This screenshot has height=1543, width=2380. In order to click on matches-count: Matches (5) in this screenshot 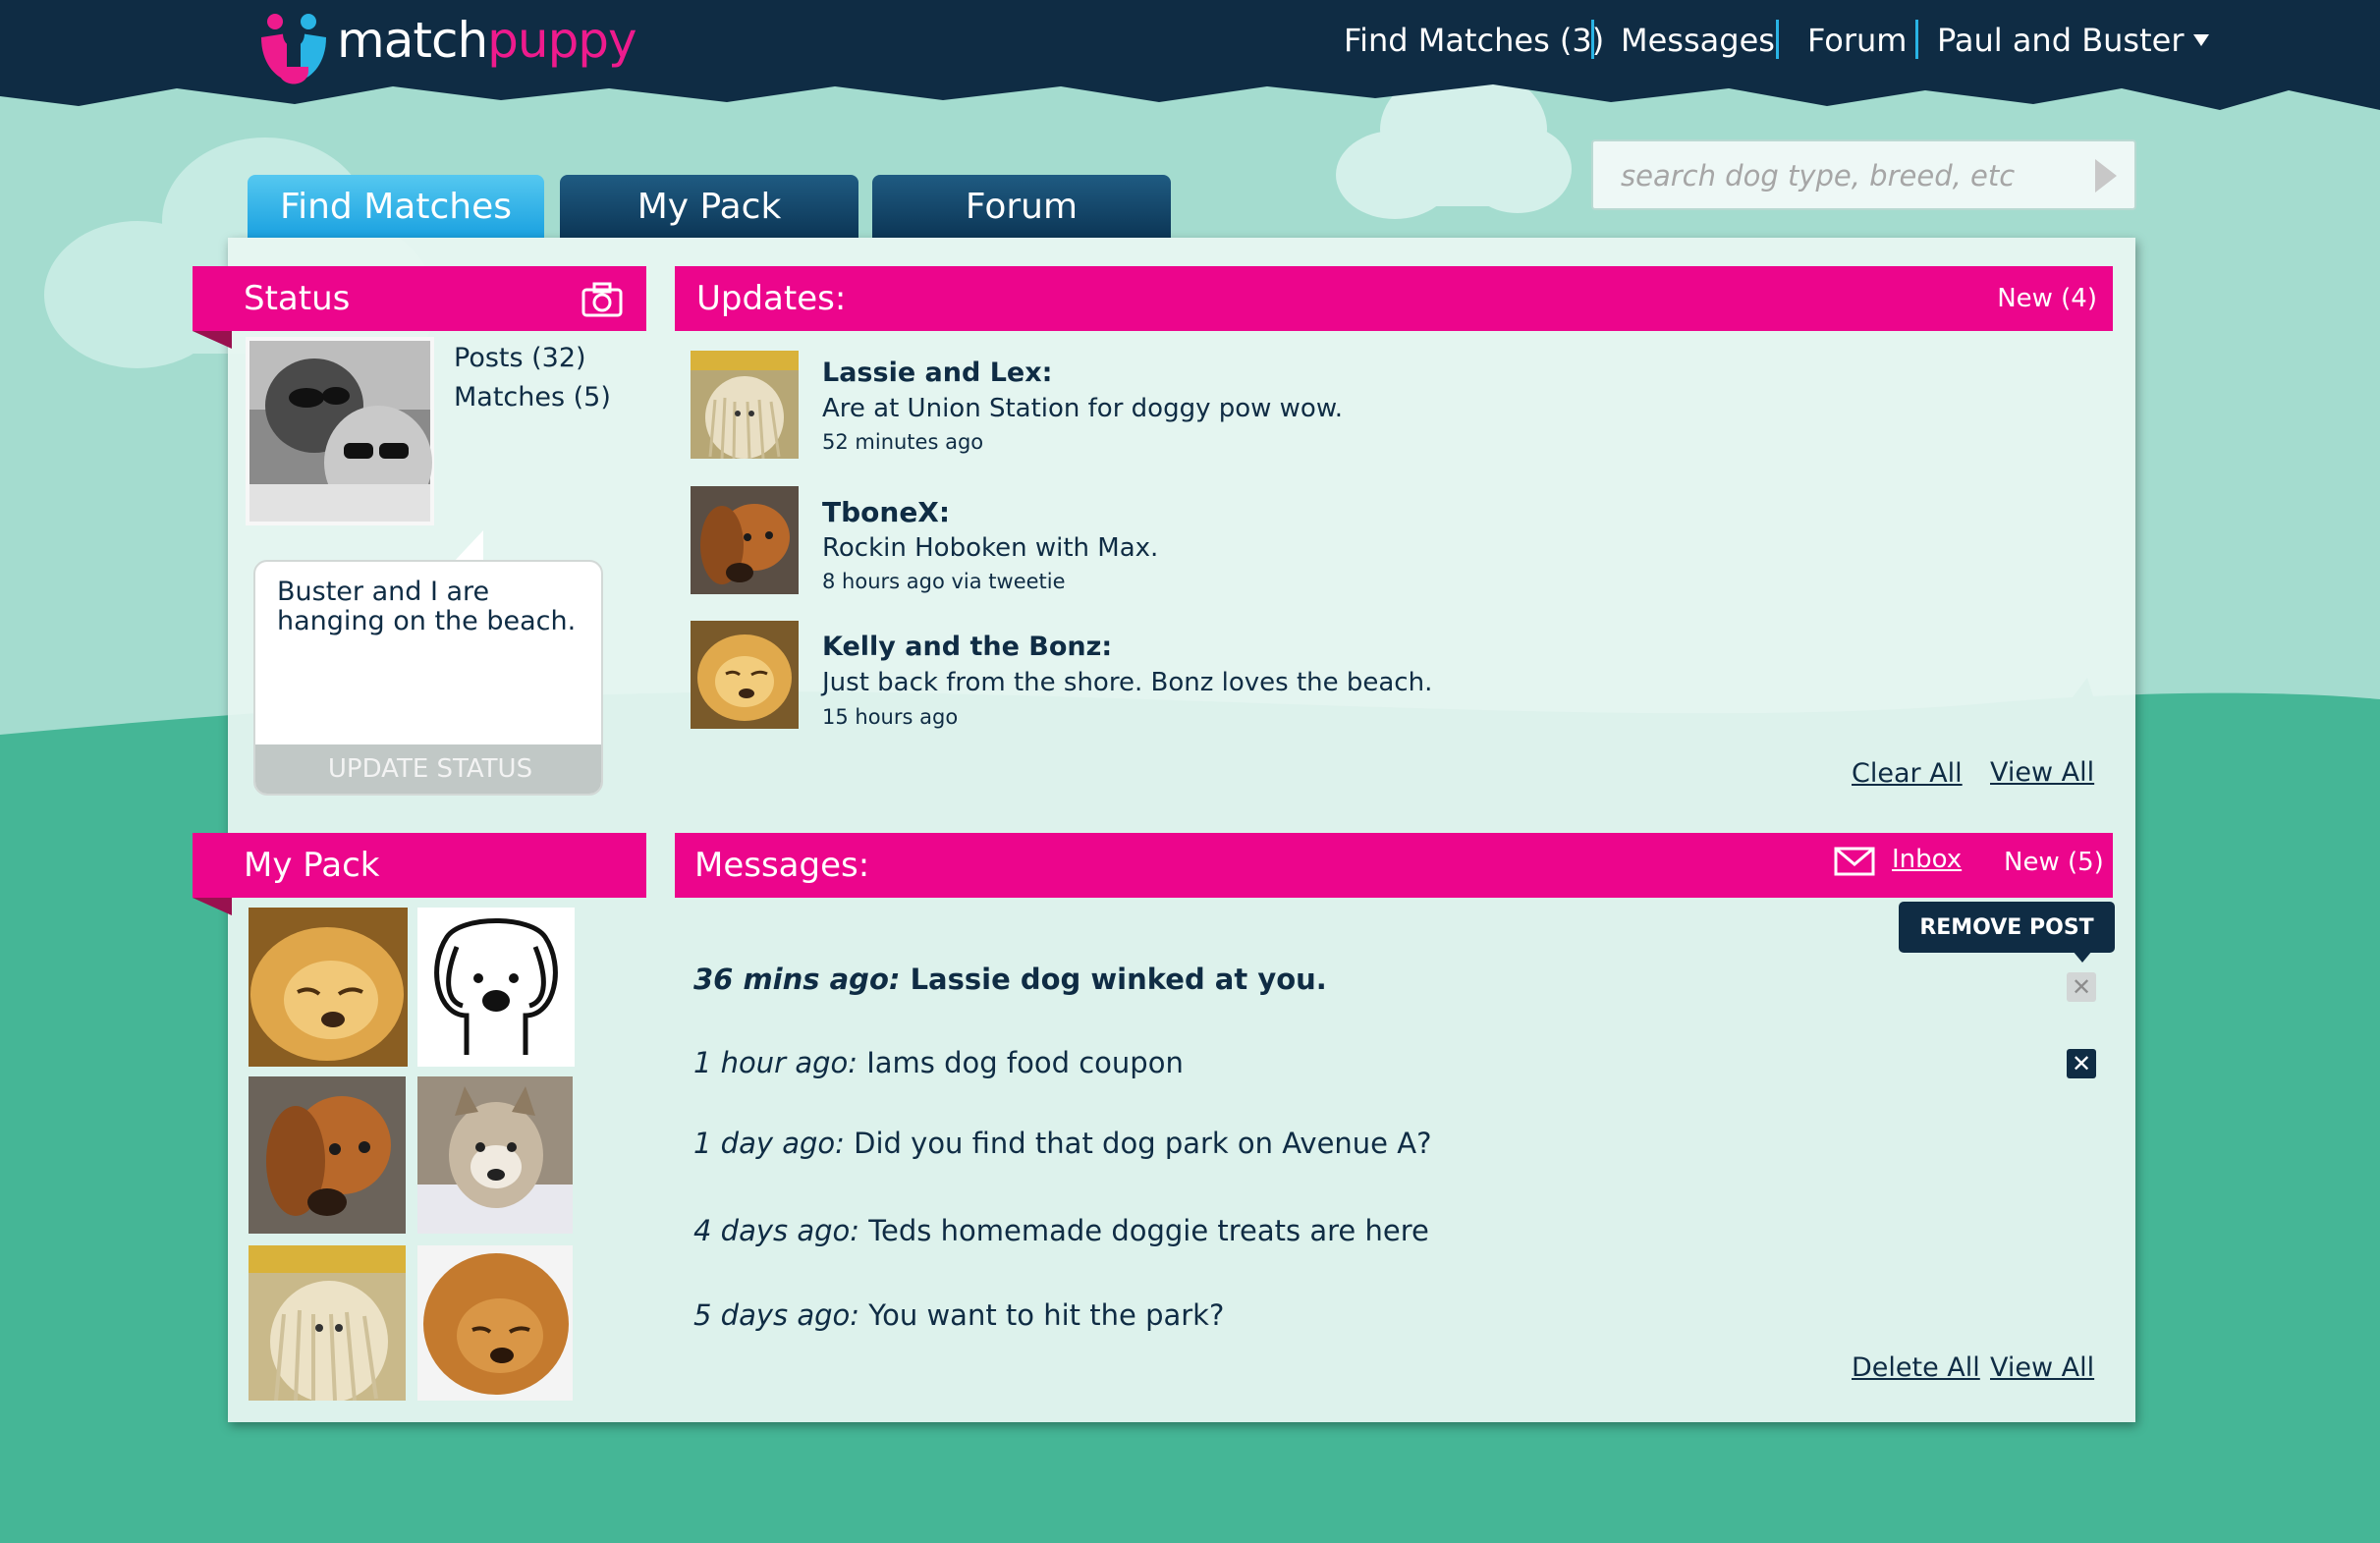, I will do `click(532, 397)`.